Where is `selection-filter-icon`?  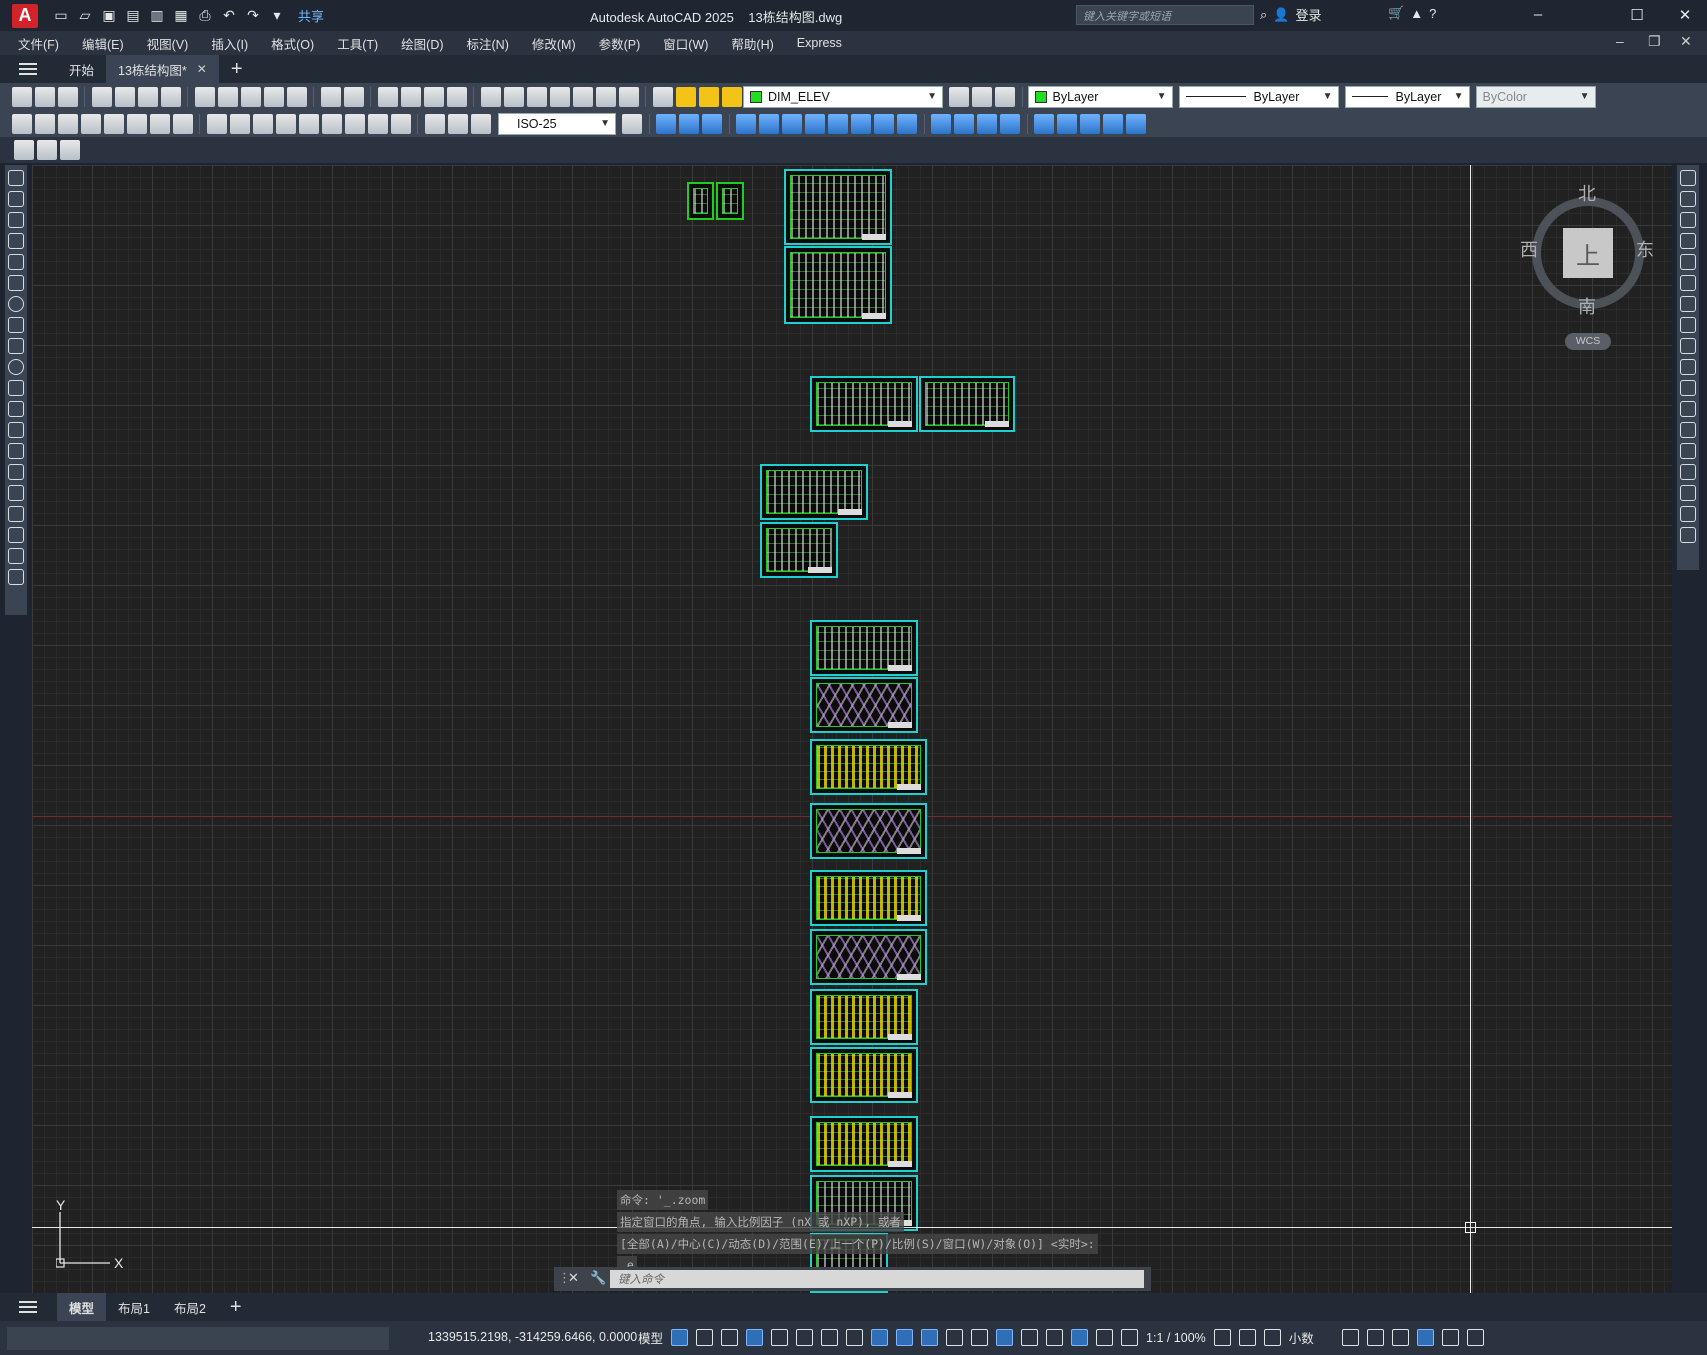 selection-filter-icon is located at coordinates (1030, 1337).